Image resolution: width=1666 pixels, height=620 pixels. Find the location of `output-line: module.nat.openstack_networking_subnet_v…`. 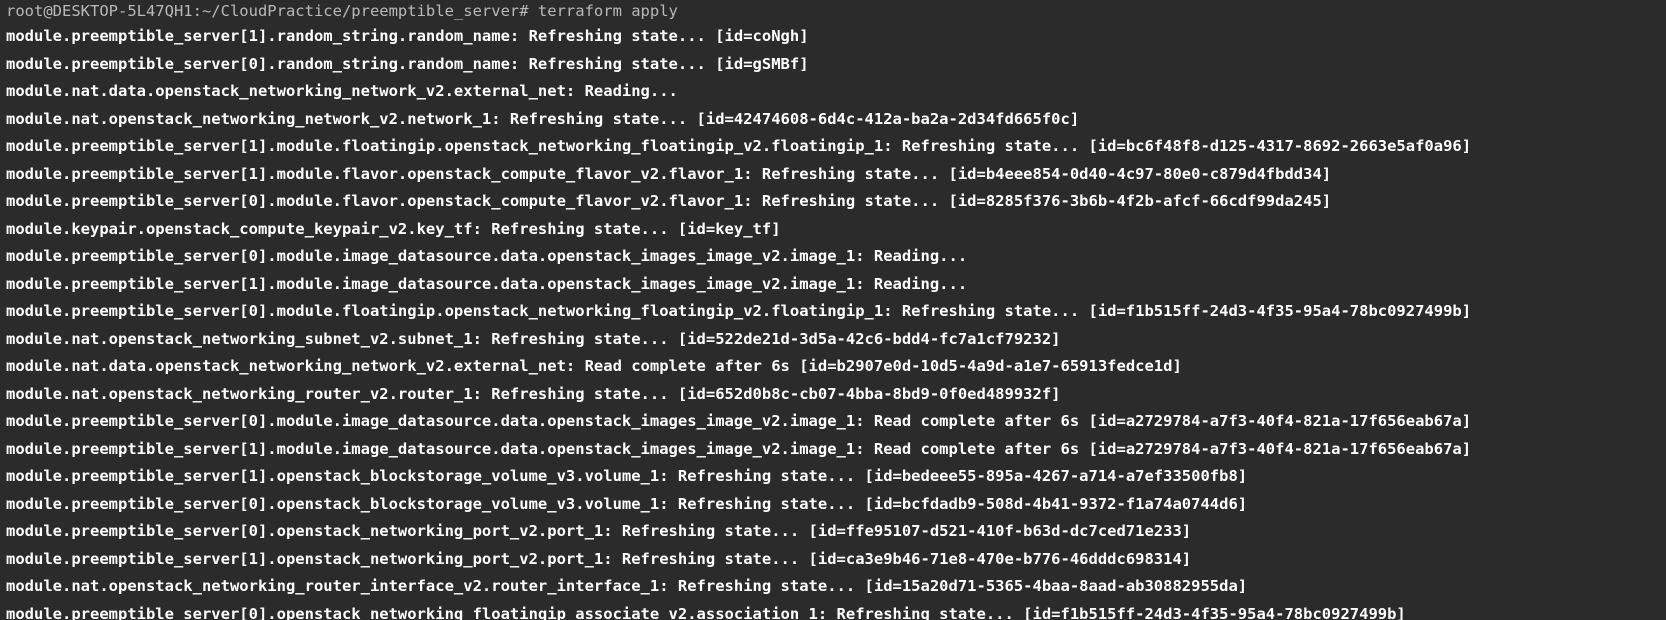

output-line: module.nat.openstack_networking_subnet_v… is located at coordinates (533, 338).